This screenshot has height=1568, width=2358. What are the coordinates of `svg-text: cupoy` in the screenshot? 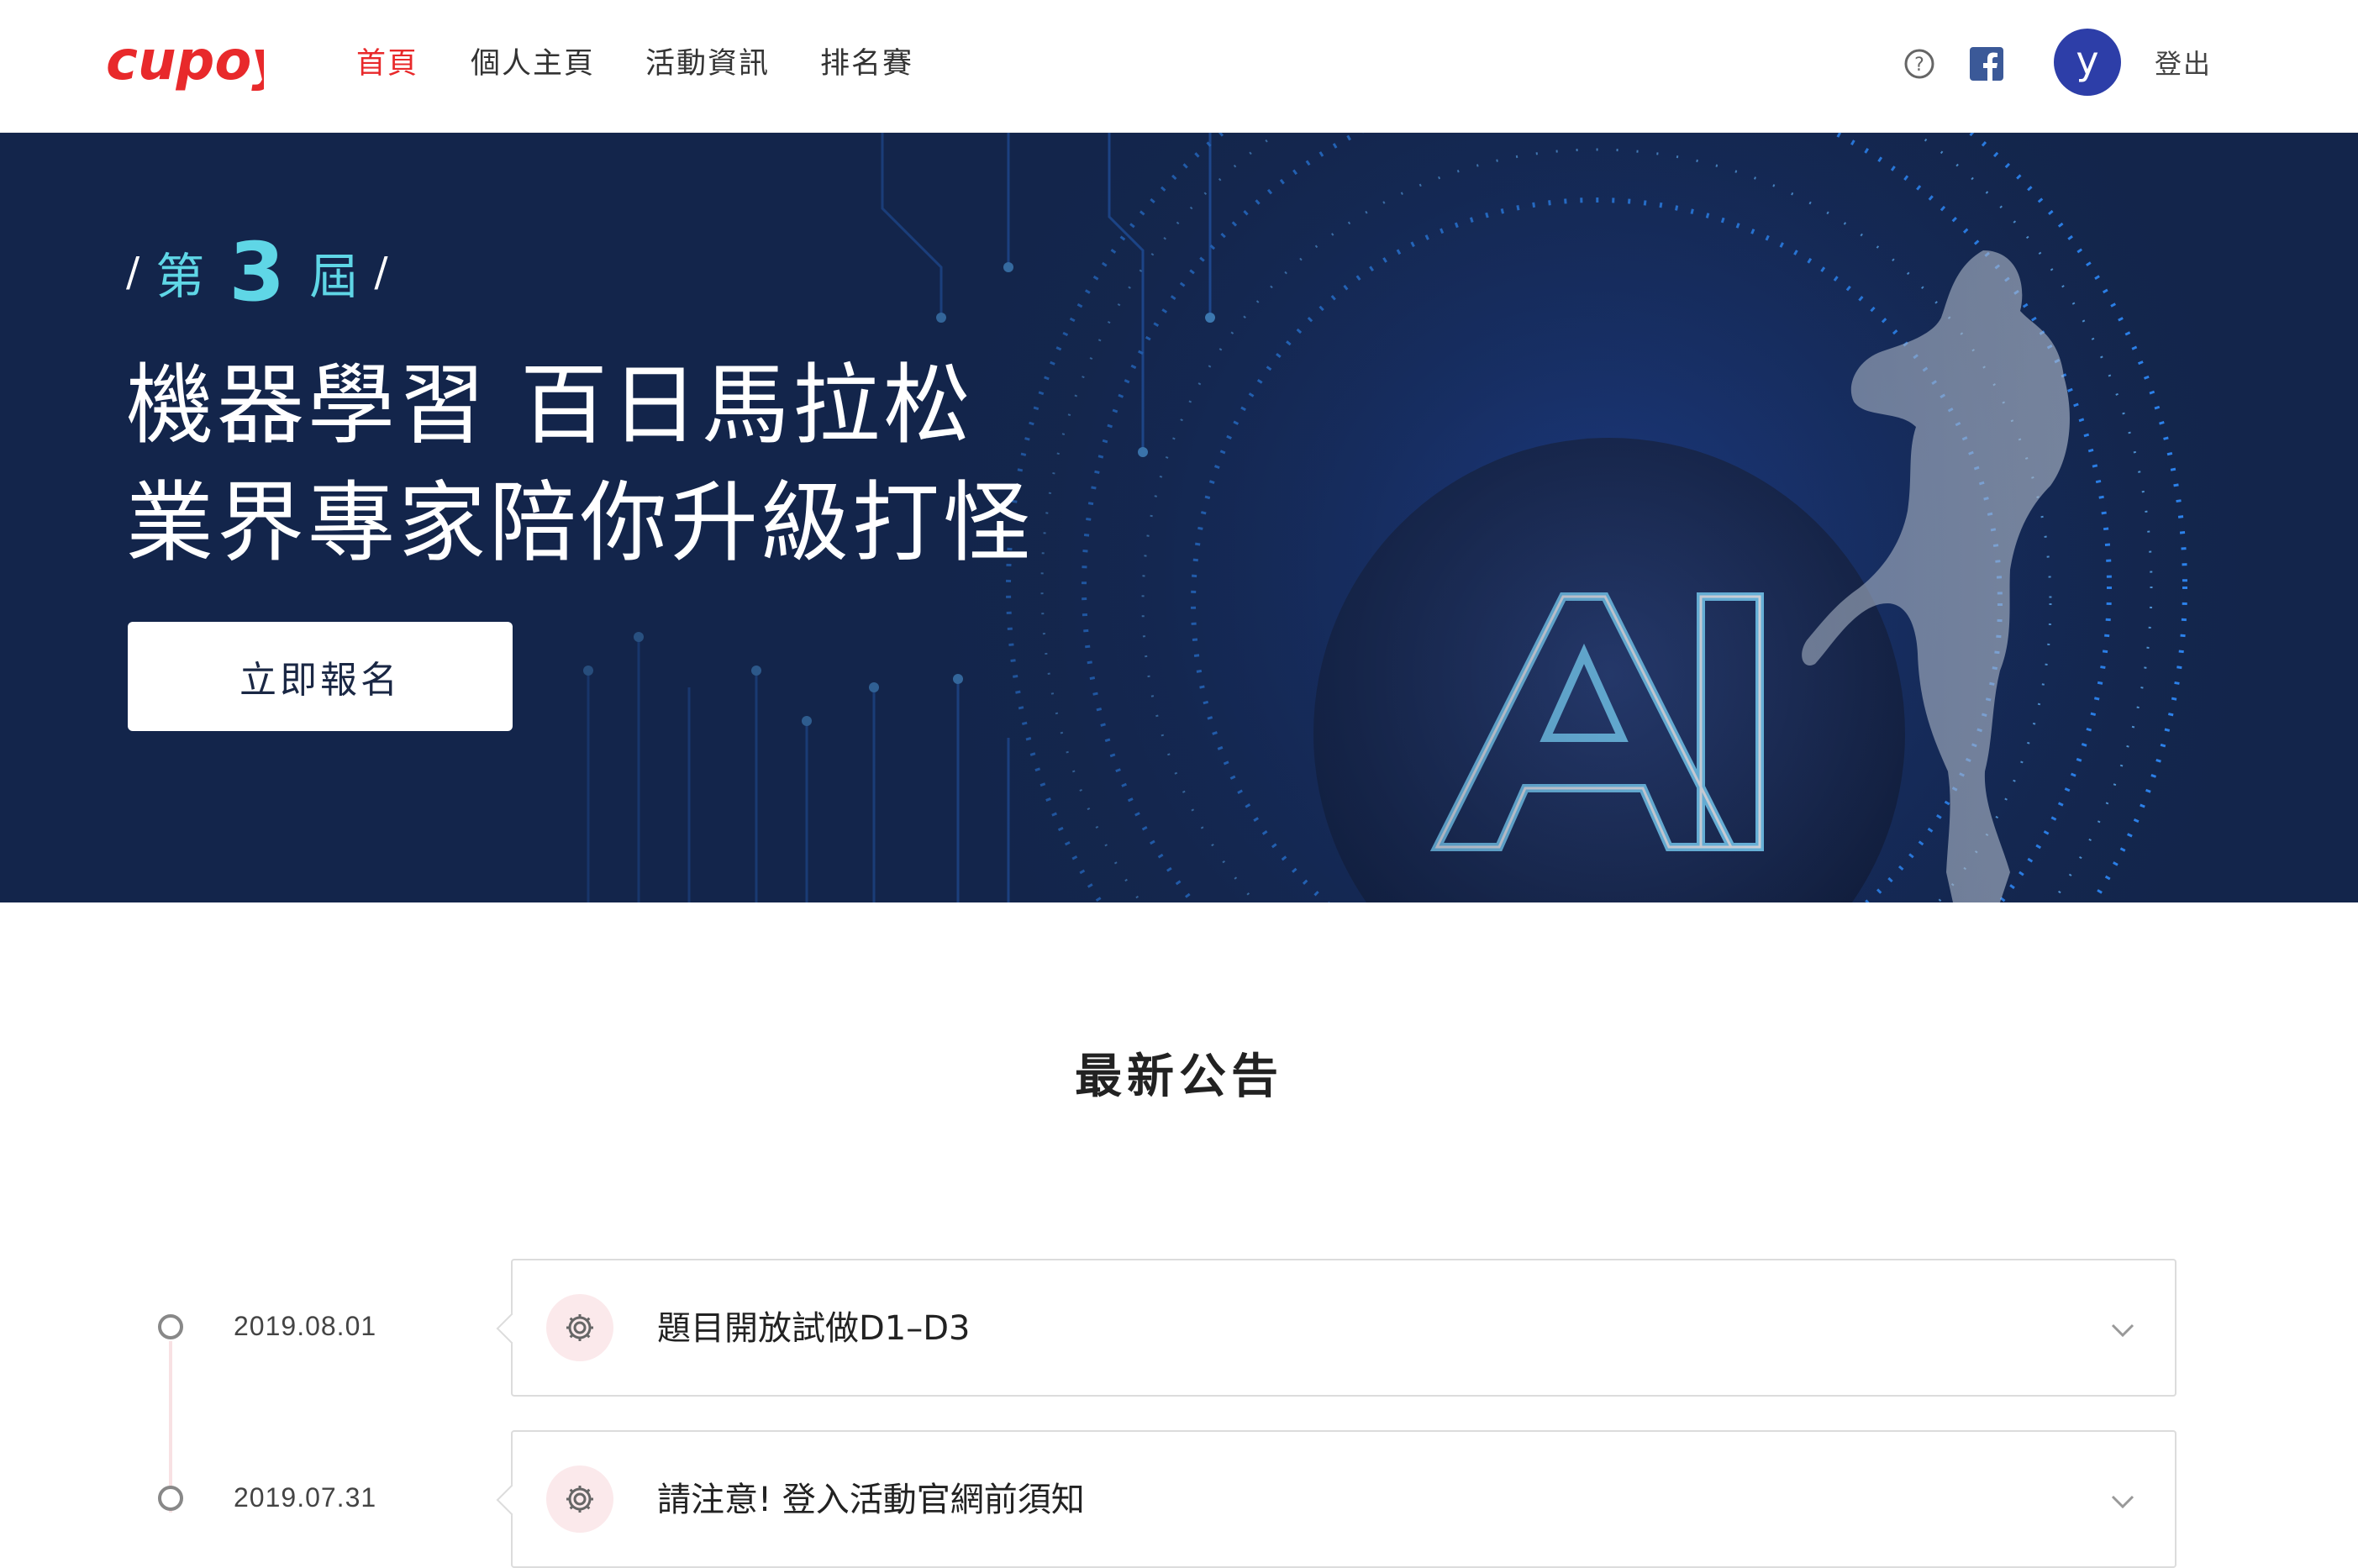 It's located at (185, 61).